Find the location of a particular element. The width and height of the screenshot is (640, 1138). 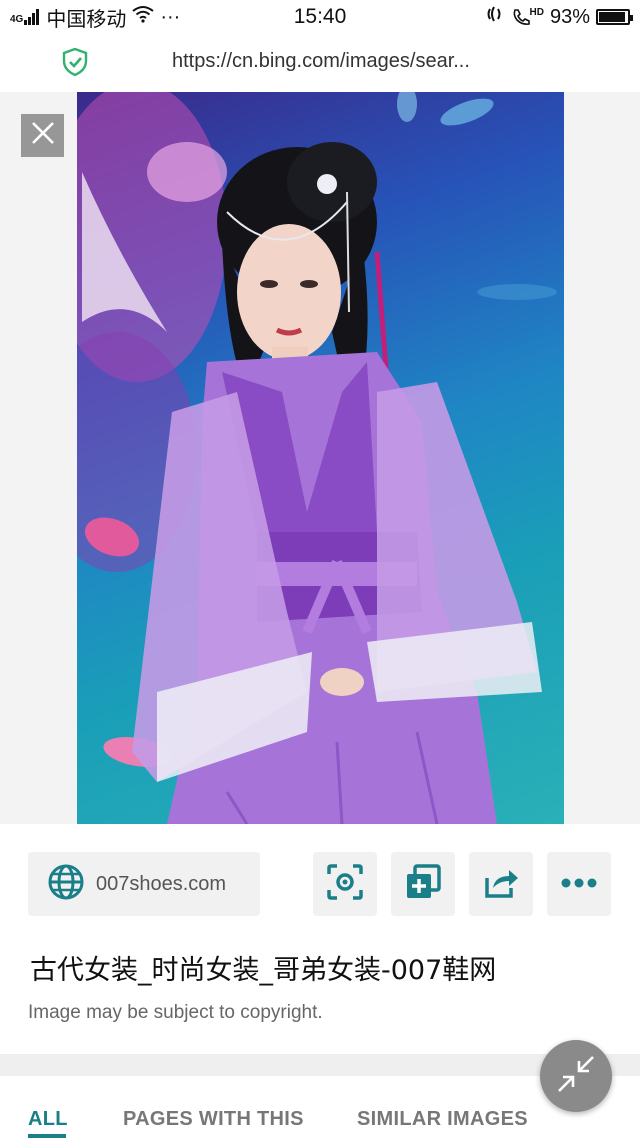

globe-icon is located at coordinates (66, 884).